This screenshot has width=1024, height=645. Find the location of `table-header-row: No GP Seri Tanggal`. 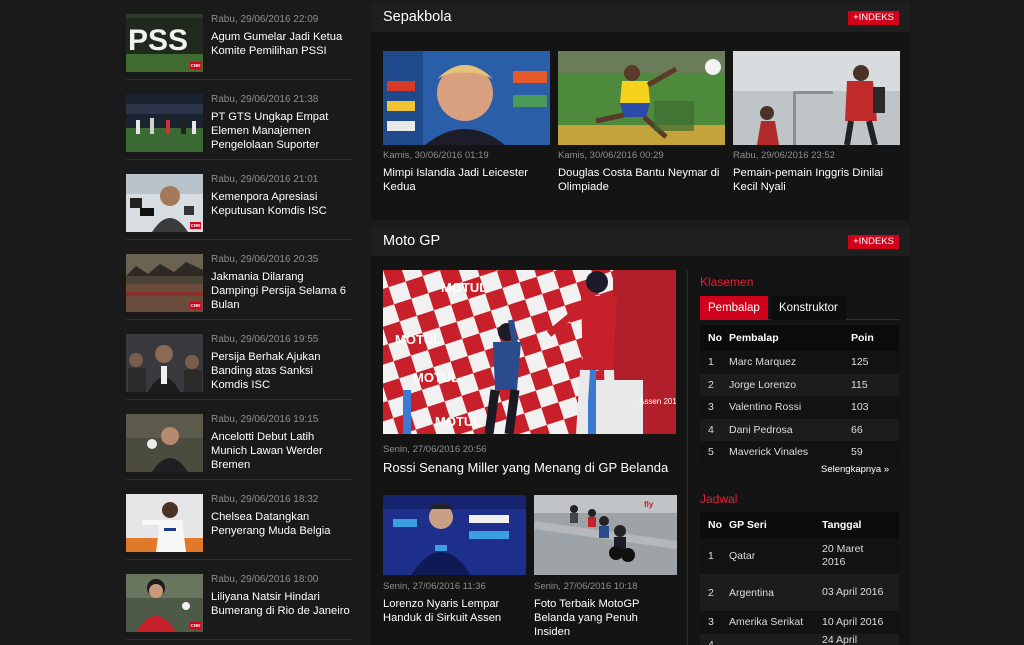

table-header-row: No GP Seri Tanggal is located at coordinates (799, 525).